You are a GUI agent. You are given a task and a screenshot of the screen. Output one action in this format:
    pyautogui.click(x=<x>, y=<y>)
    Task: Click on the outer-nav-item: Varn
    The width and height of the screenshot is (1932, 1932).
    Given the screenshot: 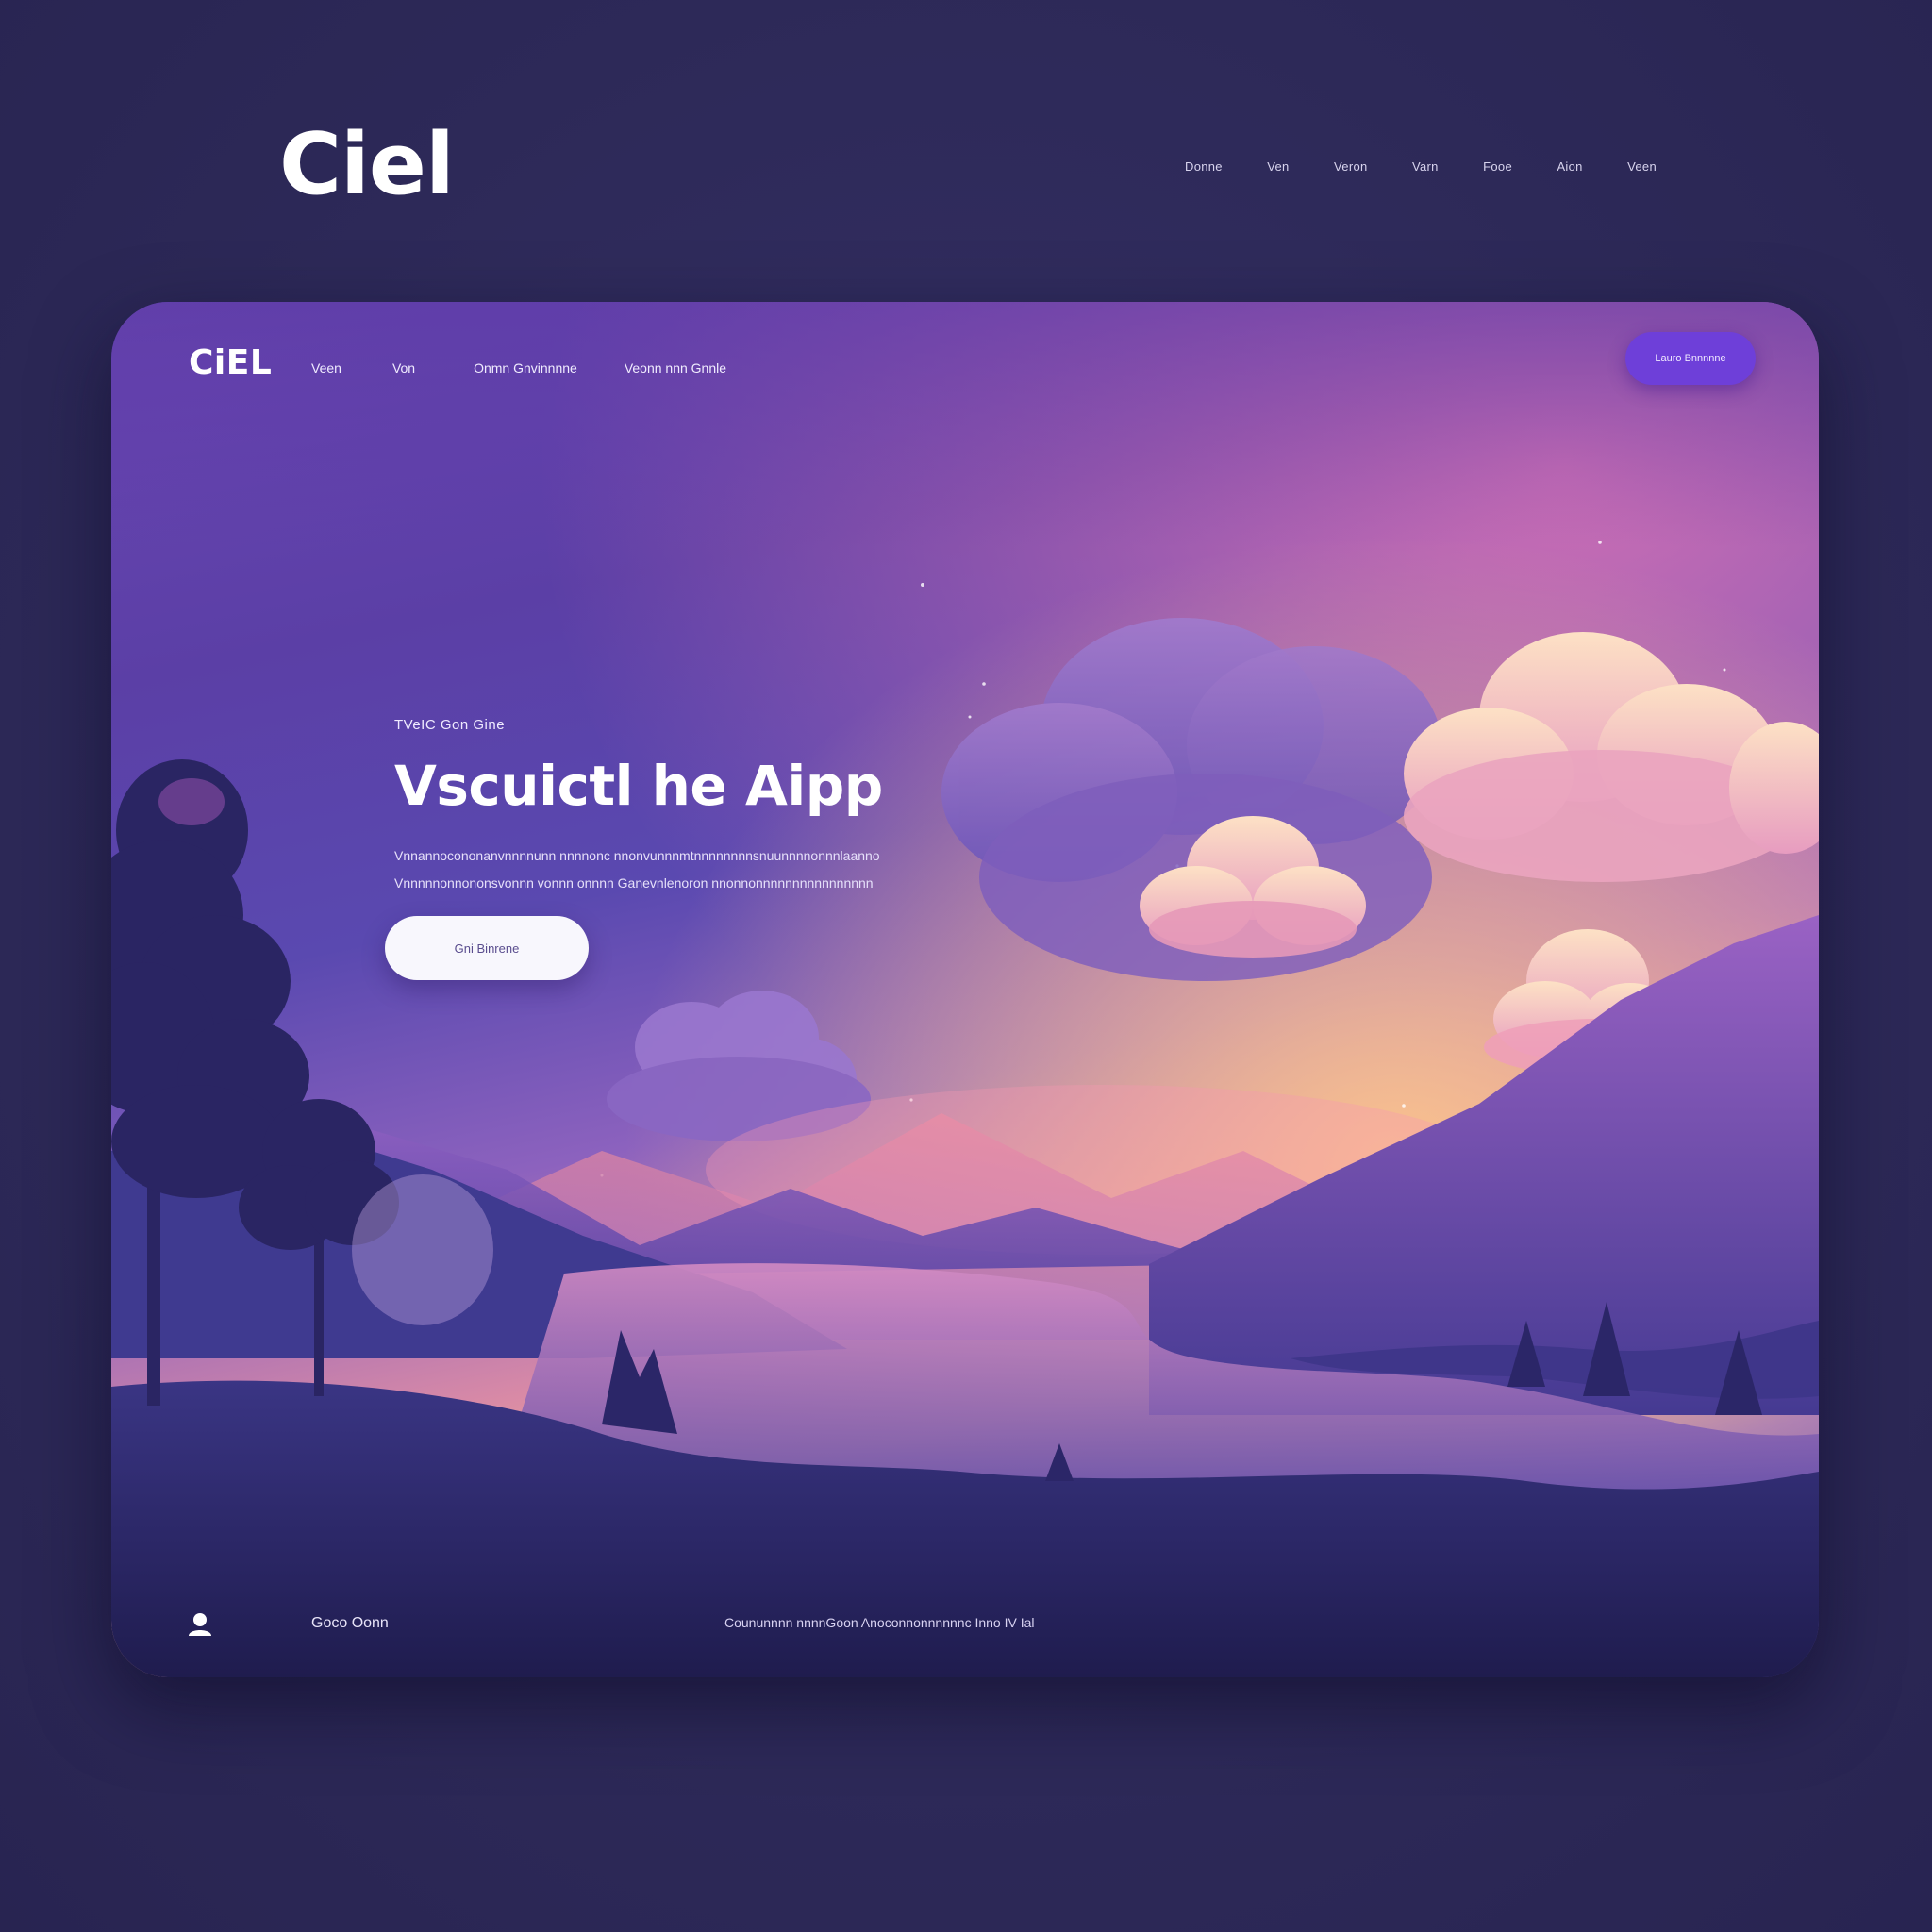 What is the action you would take?
    pyautogui.click(x=1425, y=167)
    